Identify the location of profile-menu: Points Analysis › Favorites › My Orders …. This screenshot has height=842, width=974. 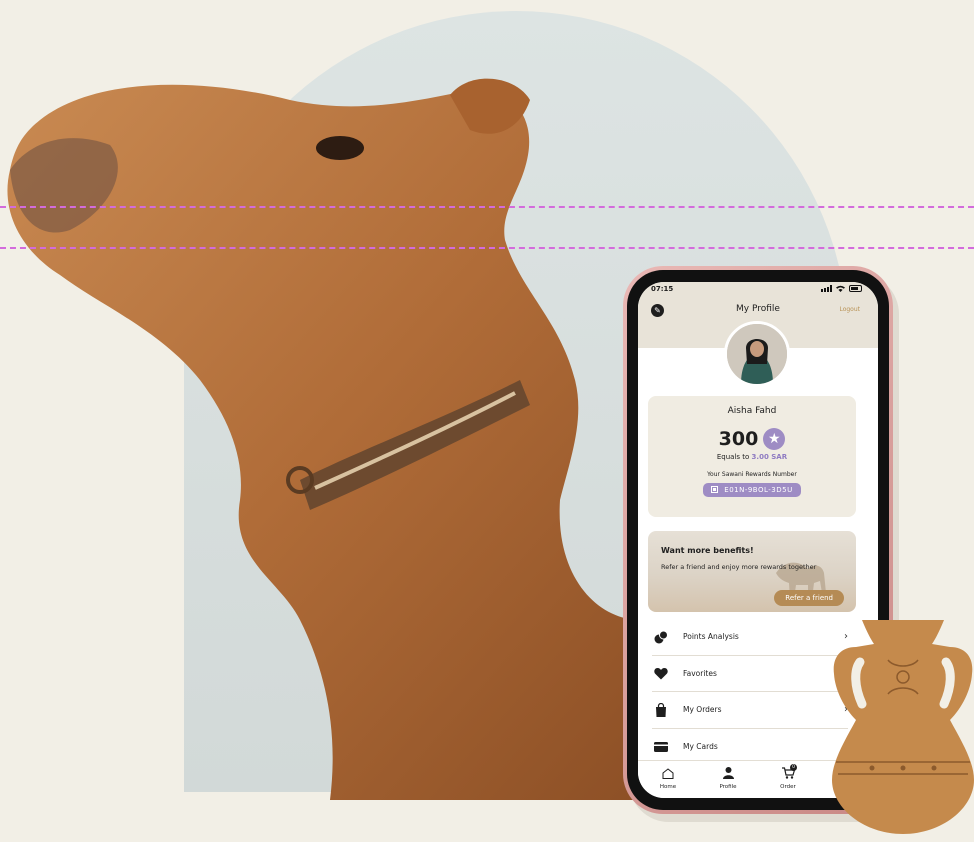
(750, 692).